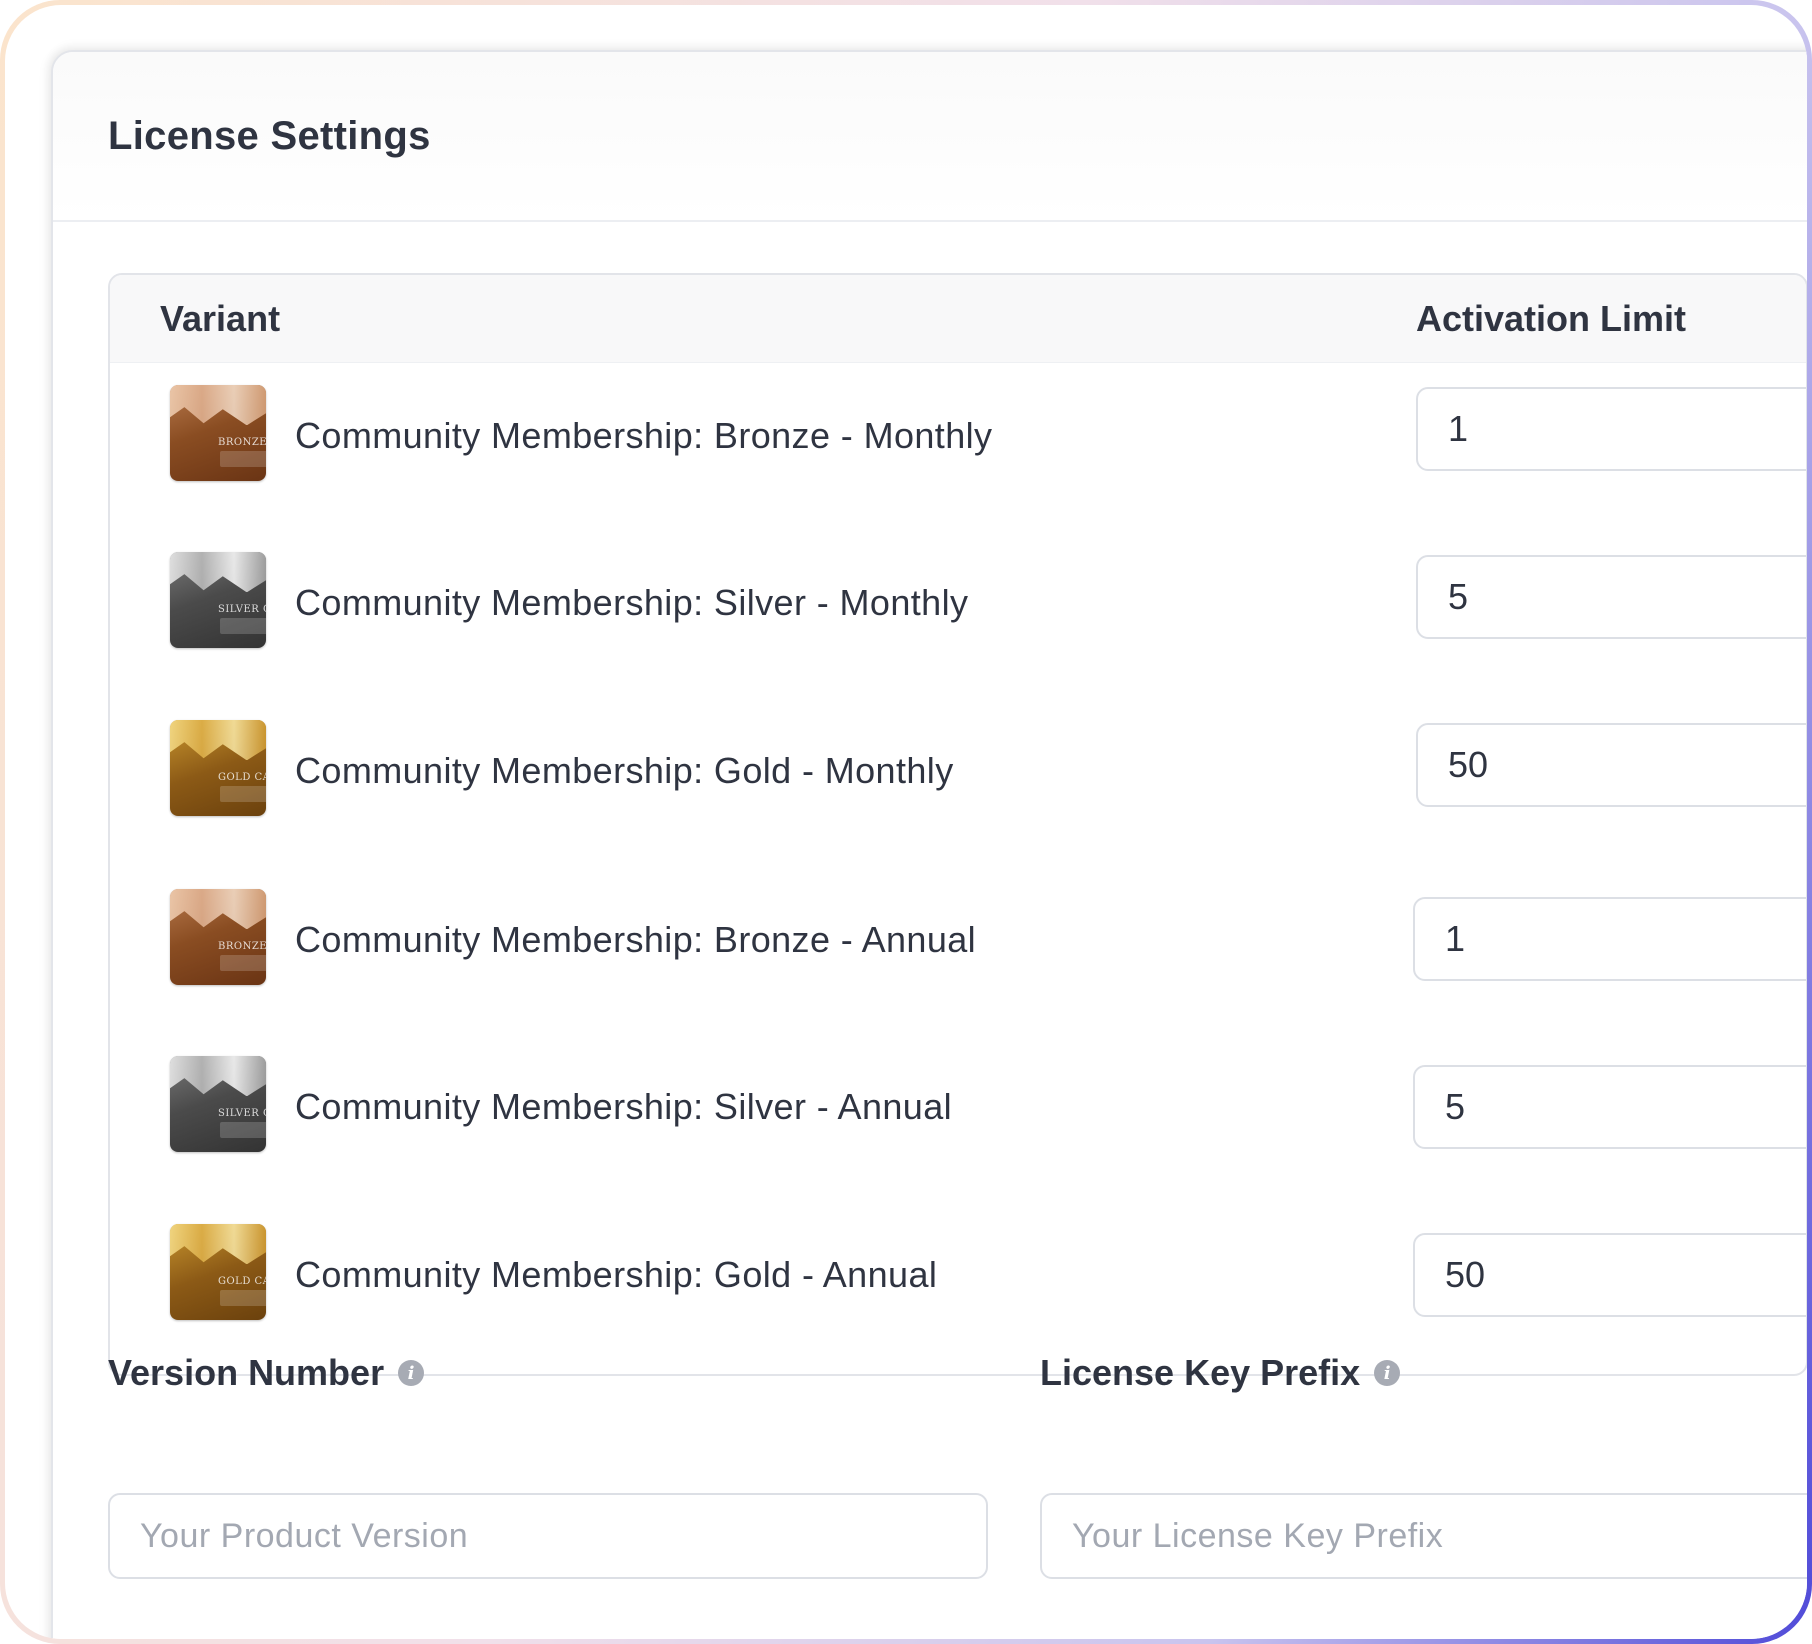  What do you see at coordinates (220, 318) in the screenshot?
I see `column-header-variant: Variant` at bounding box center [220, 318].